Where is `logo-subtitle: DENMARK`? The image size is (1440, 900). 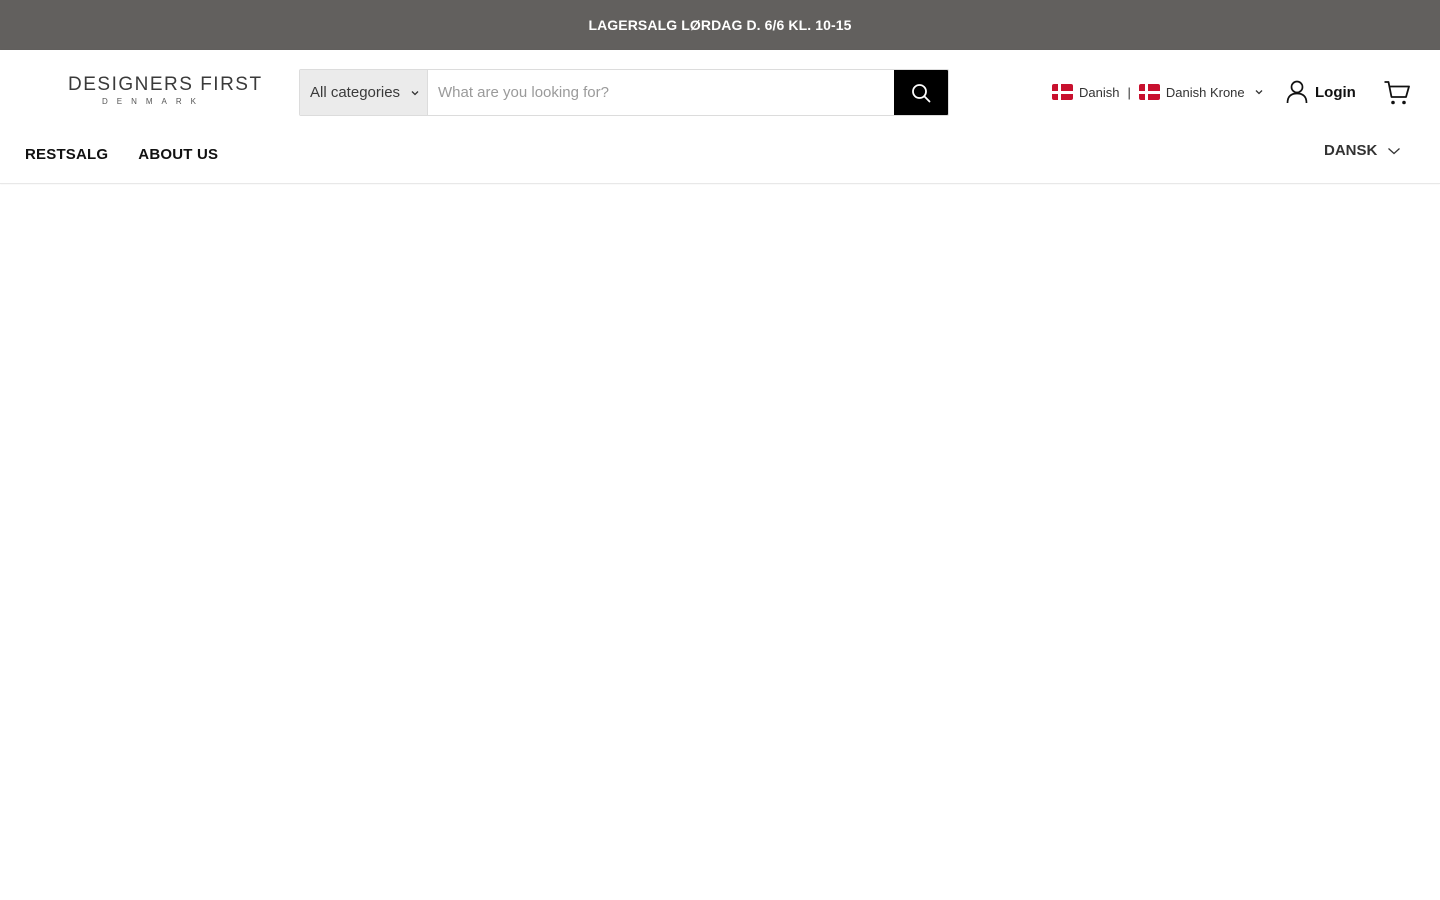
logo-subtitle: DENMARK is located at coordinates (154, 101).